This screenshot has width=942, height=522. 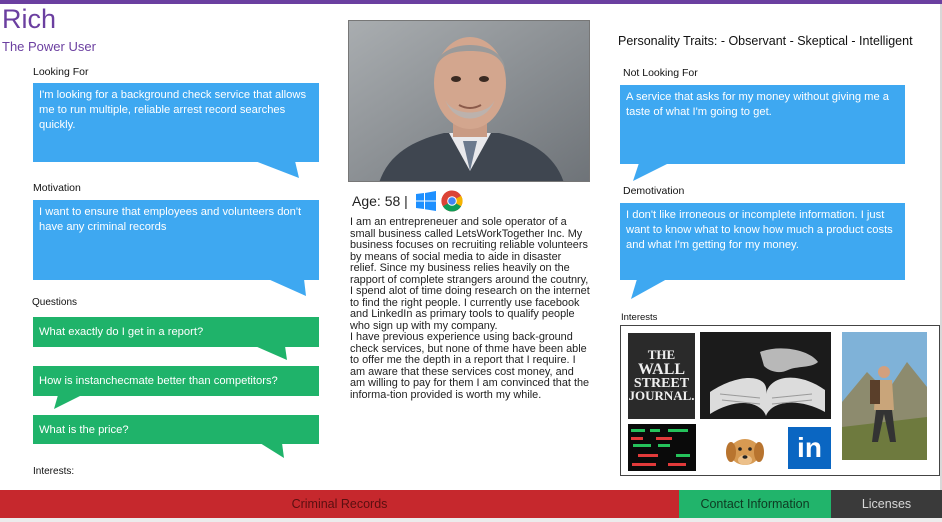 I want to click on tab-contact-information-label: Contact Information, so click(x=755, y=504).